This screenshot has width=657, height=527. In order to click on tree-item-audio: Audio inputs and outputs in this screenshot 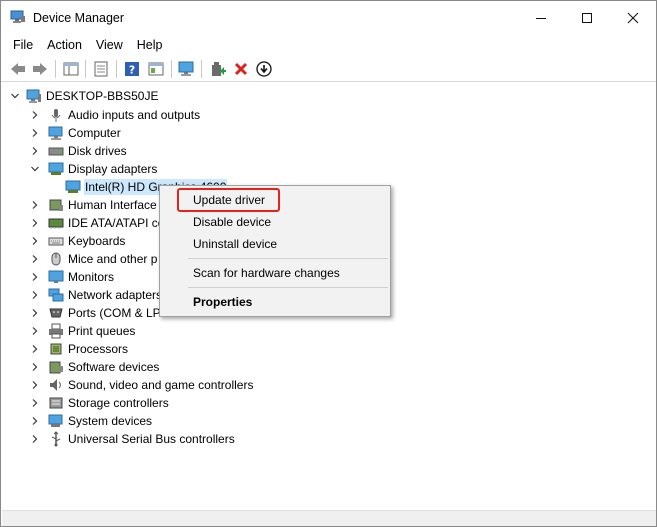, I will do `click(115, 115)`.